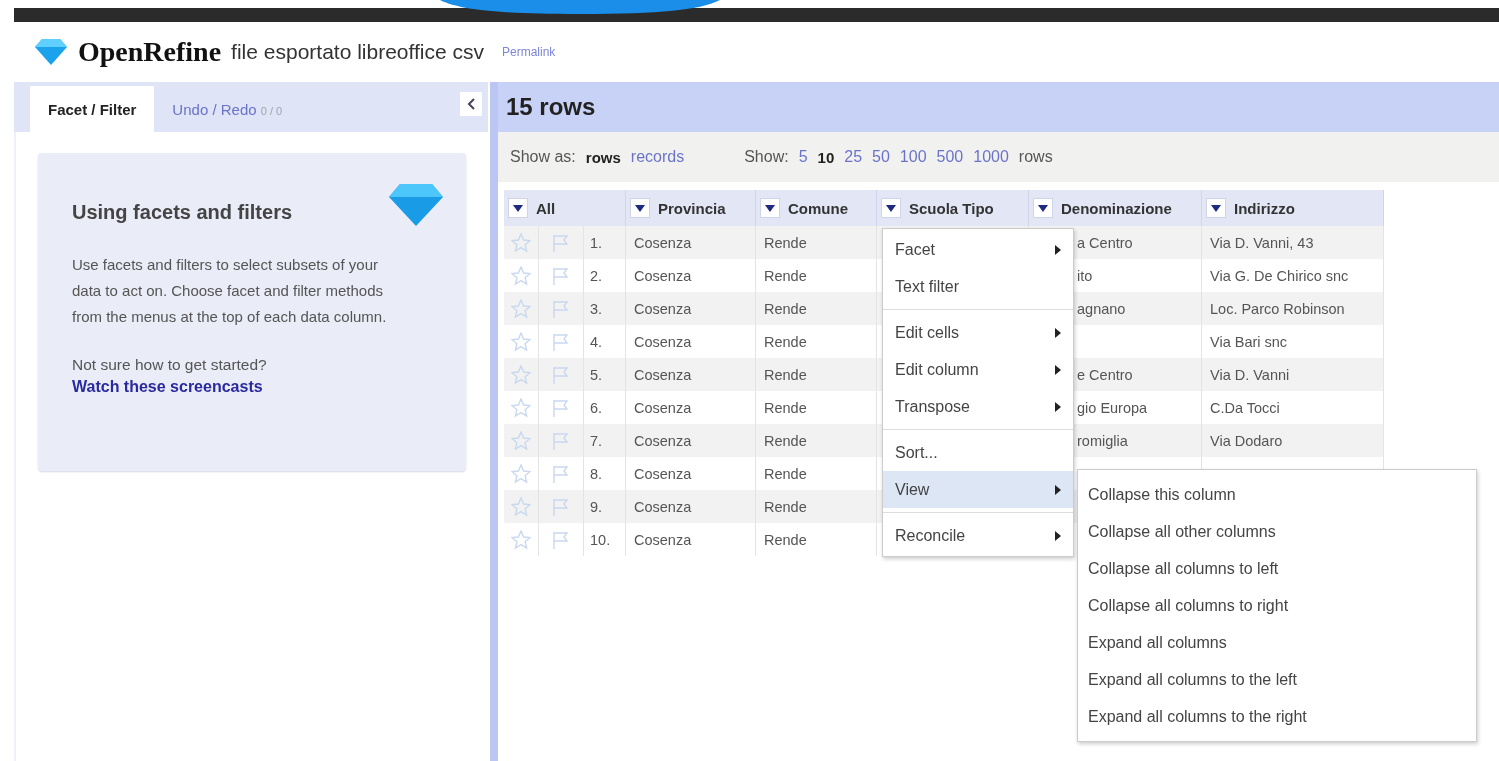 The width and height of the screenshot is (1499, 761). I want to click on row-number: 9., so click(596, 506).